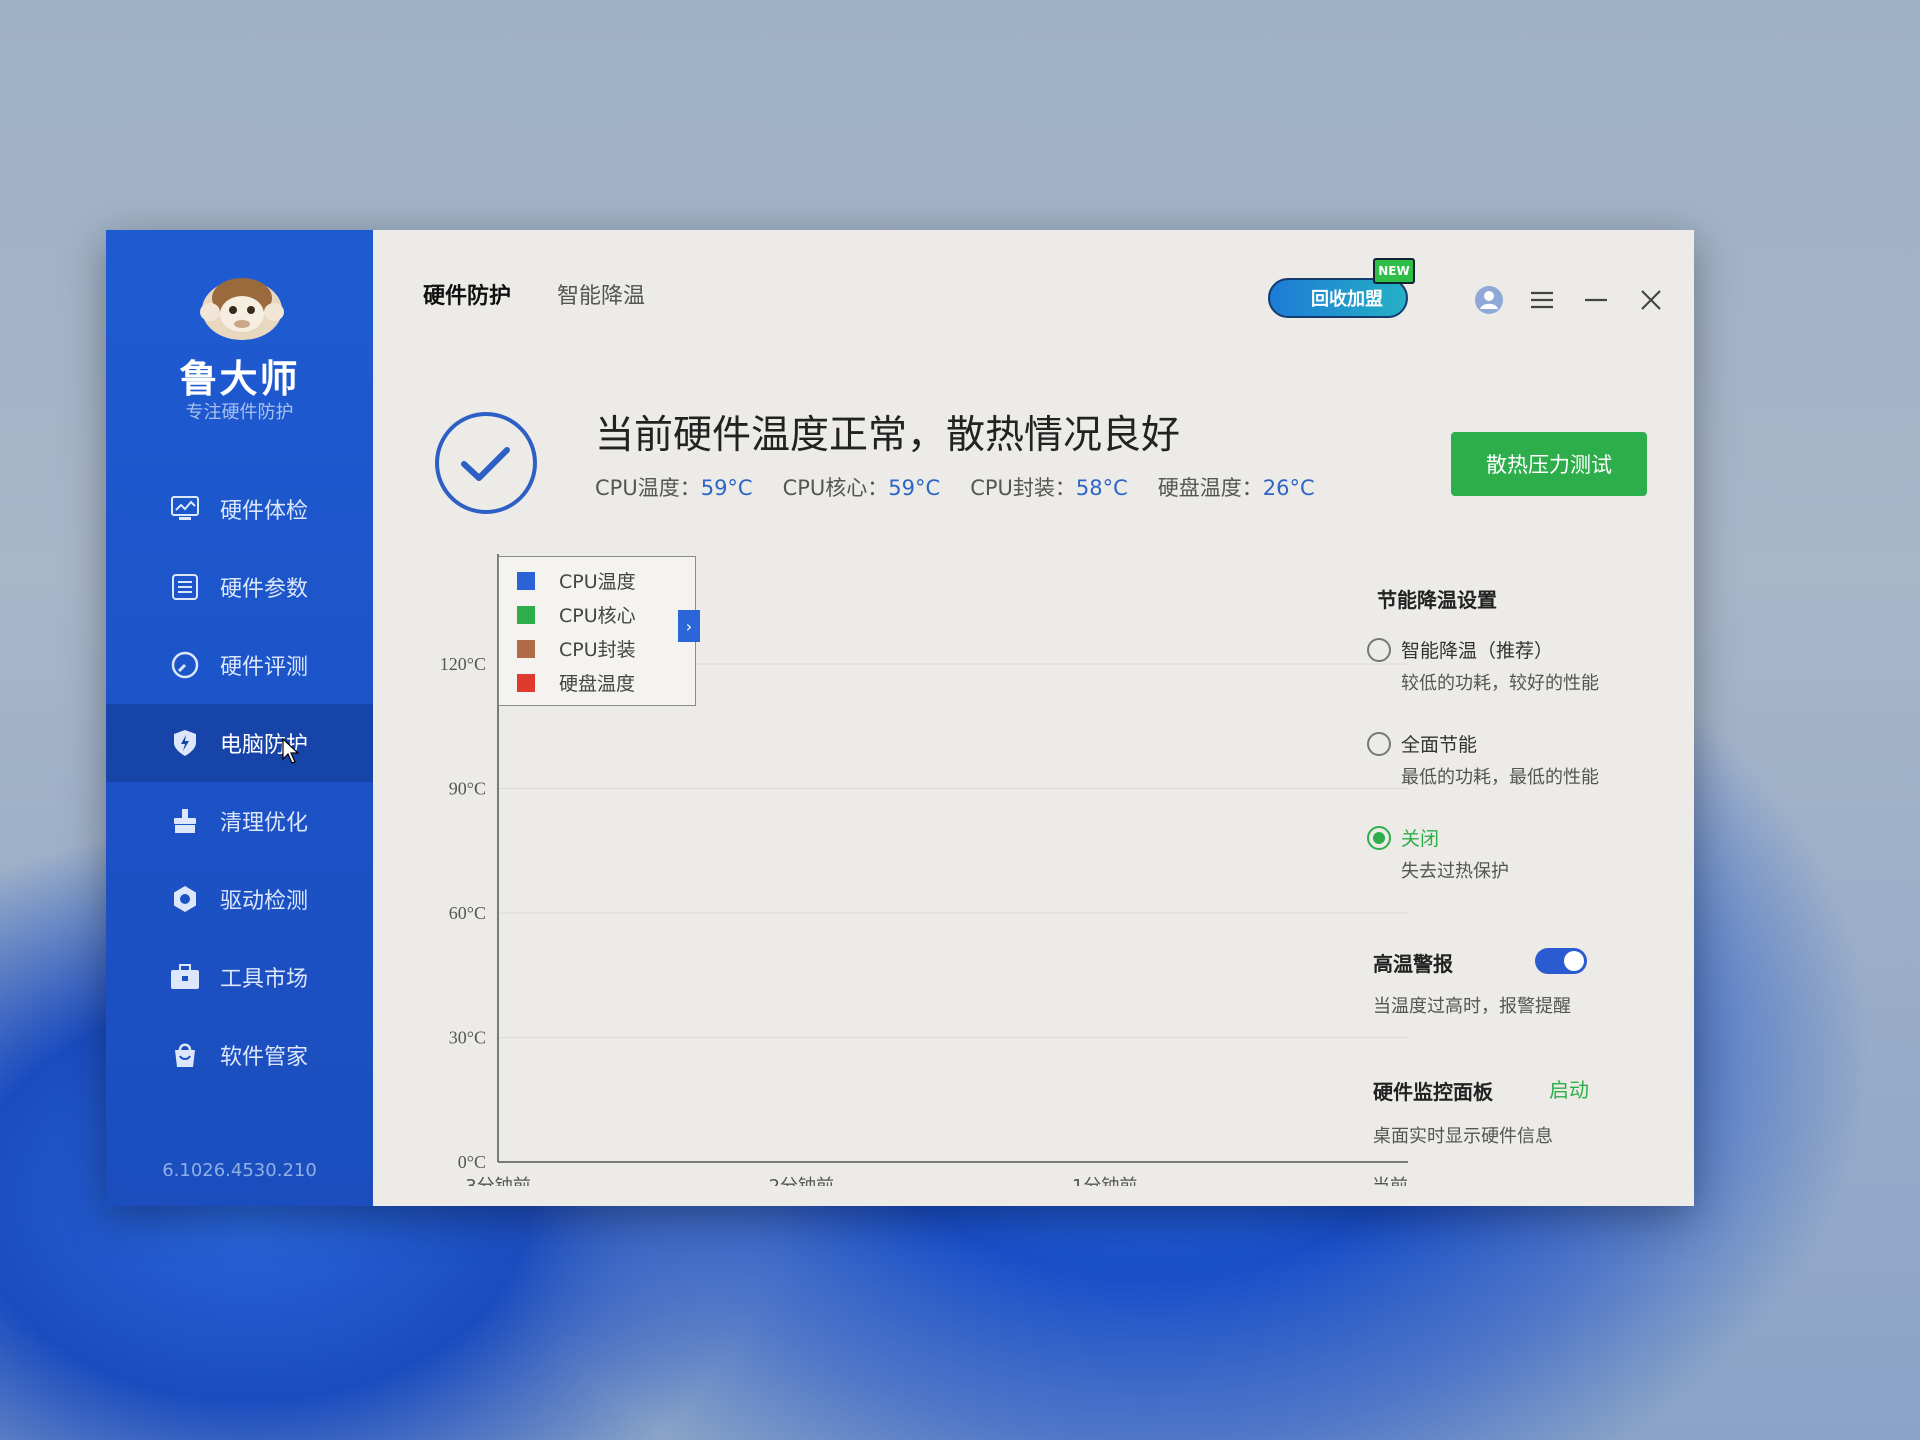 The image size is (1920, 1440). I want to click on sidebar-item-software-manager: 软件管家, so click(239, 1055).